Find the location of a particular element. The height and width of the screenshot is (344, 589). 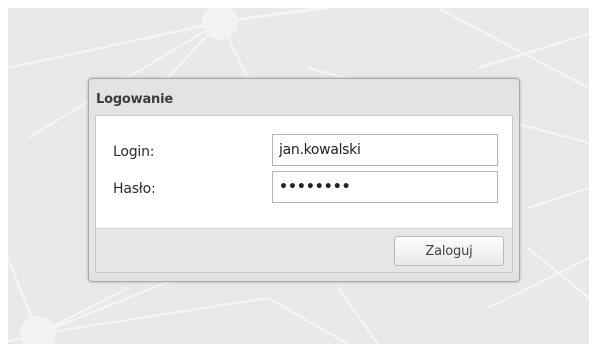

login-input is located at coordinates (385, 150).